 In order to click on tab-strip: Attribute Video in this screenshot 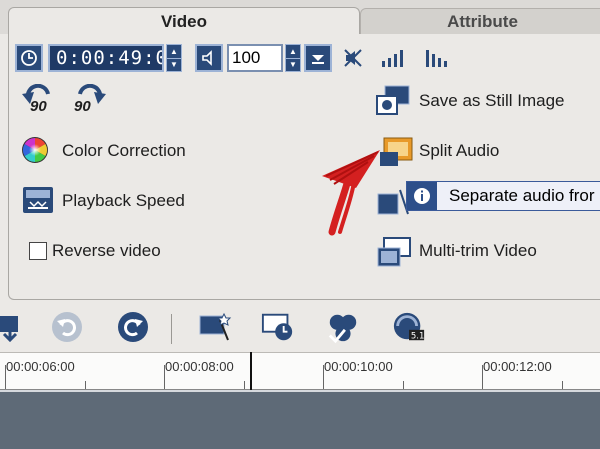, I will do `click(300, 17)`.